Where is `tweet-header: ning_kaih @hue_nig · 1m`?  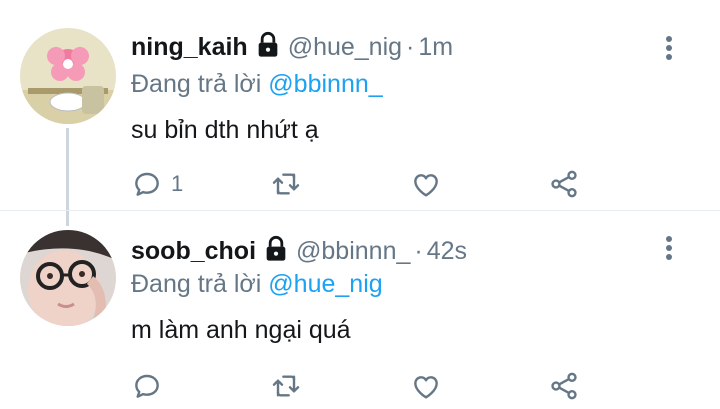 tweet-header: ning_kaih @hue_nig · 1m is located at coordinates (292, 47).